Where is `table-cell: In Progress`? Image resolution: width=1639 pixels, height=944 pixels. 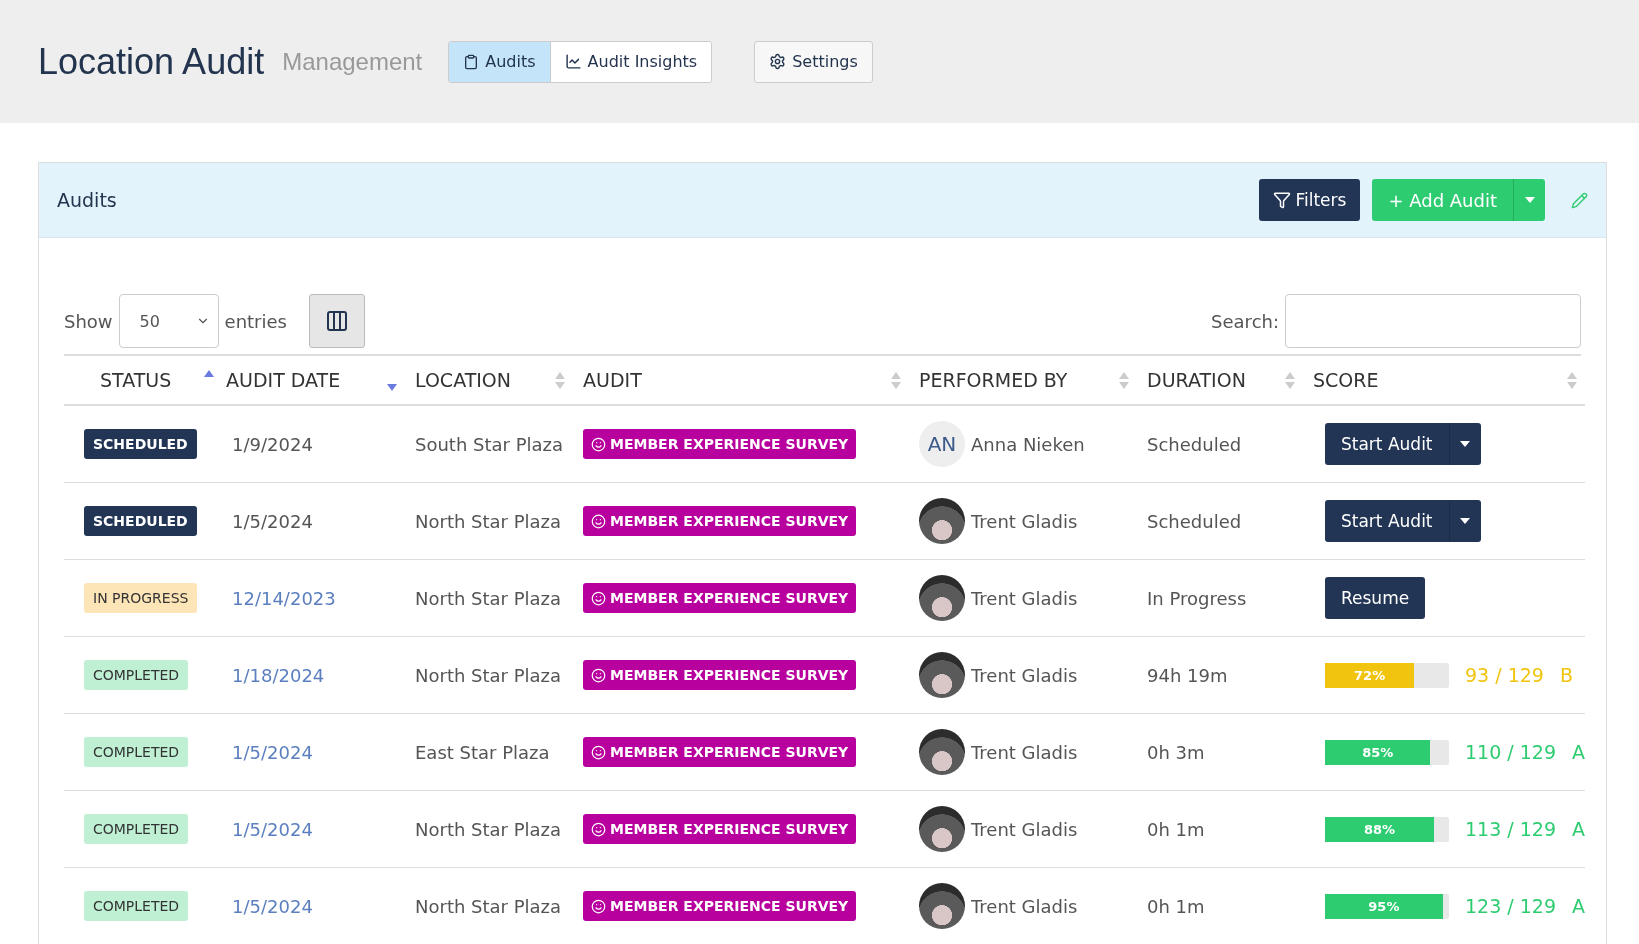 table-cell: In Progress is located at coordinates (1197, 598).